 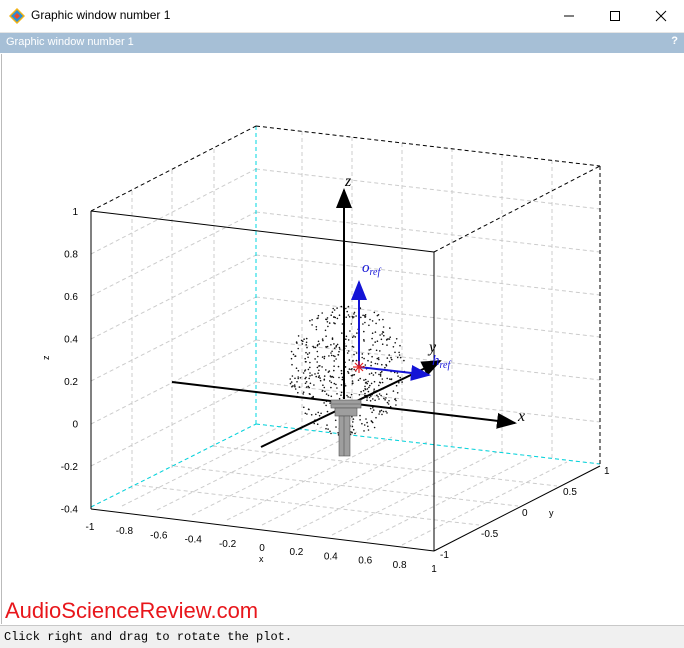 What do you see at coordinates (261, 559) in the screenshot?
I see `x-axis-label: x` at bounding box center [261, 559].